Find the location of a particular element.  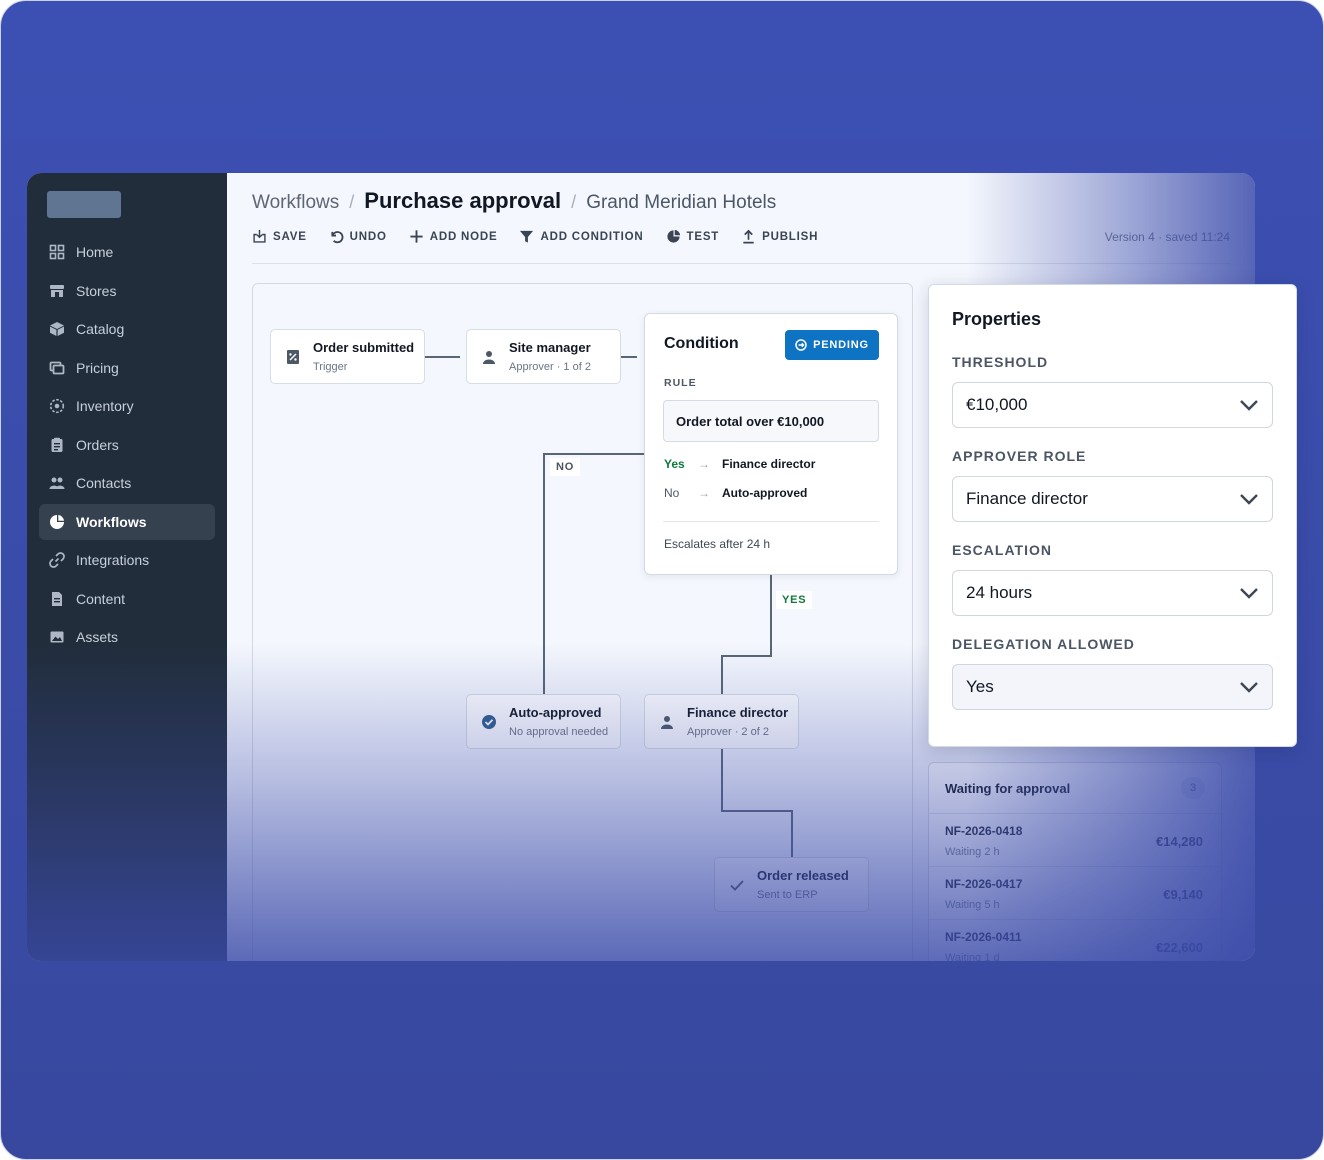

upload-icon is located at coordinates (748, 236).